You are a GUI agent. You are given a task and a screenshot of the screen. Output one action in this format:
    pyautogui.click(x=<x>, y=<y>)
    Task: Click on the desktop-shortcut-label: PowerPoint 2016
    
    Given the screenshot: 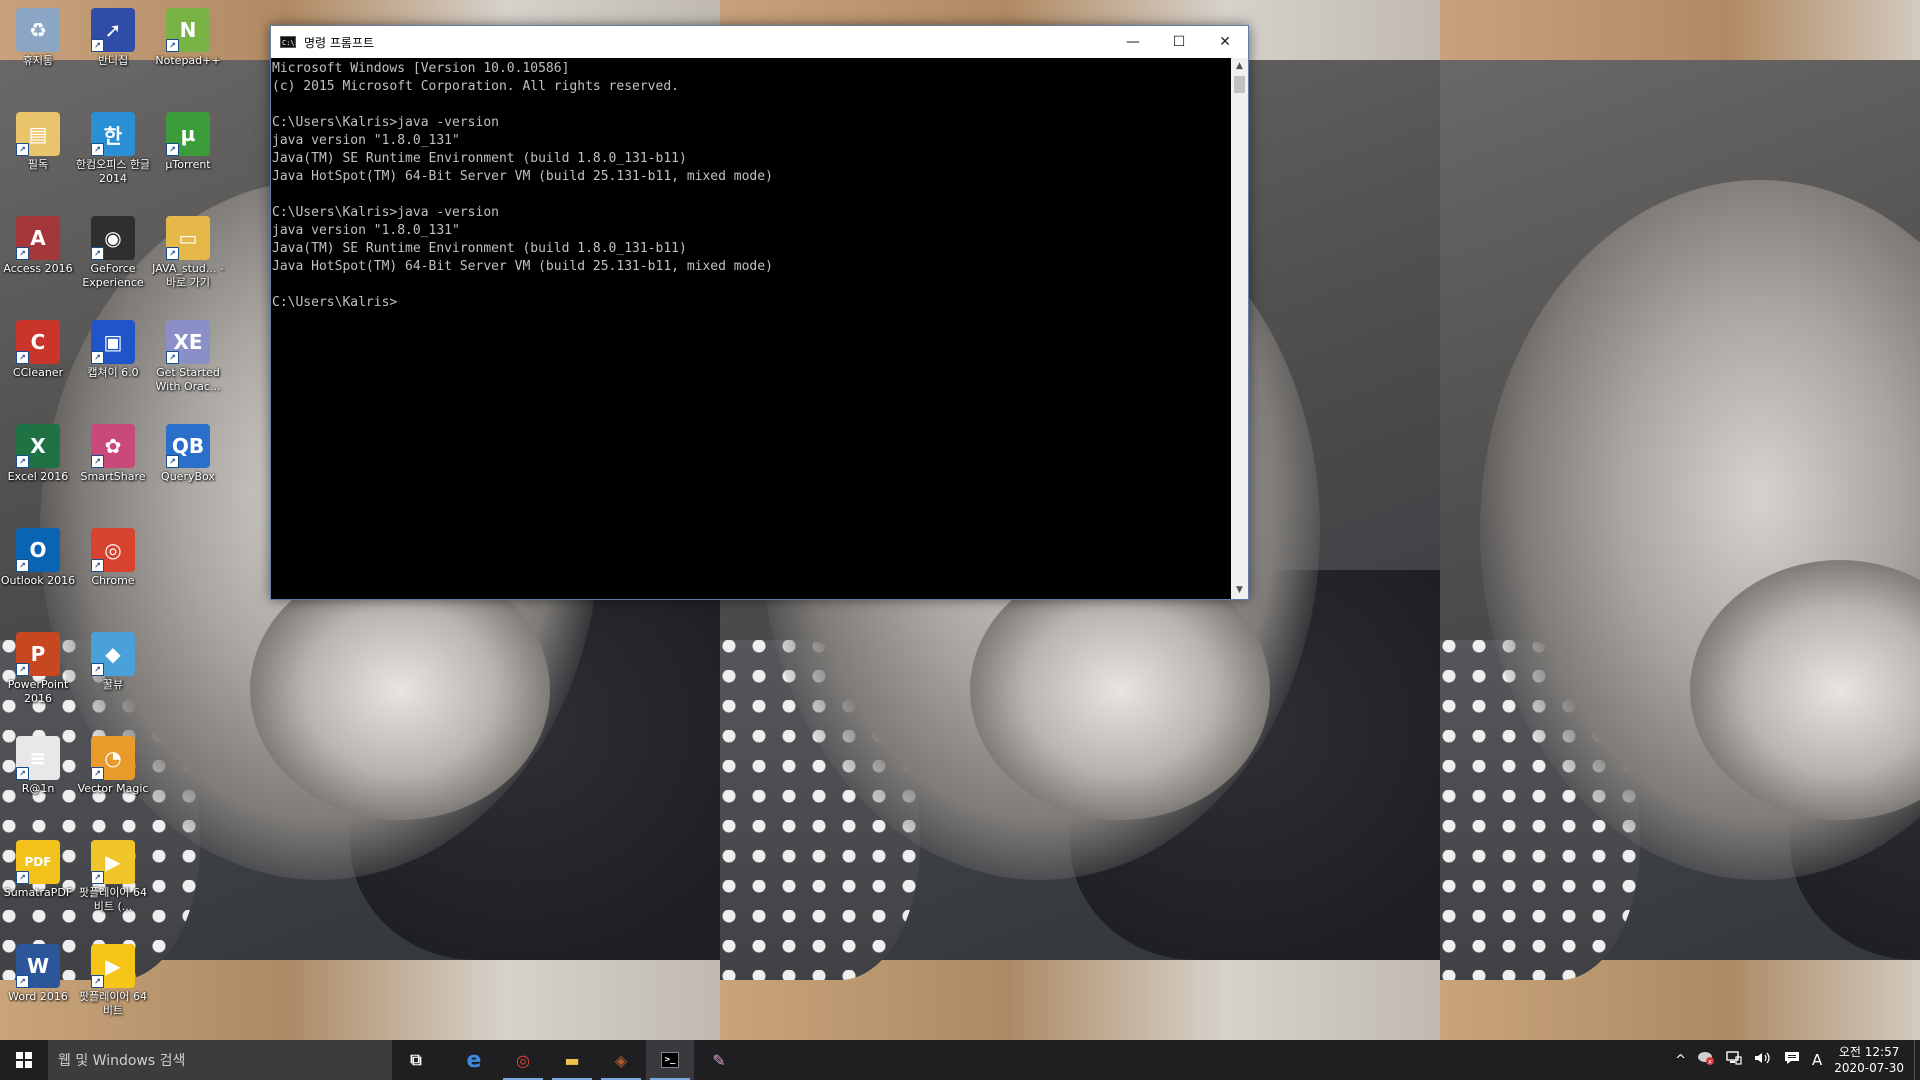 What is the action you would take?
    pyautogui.click(x=38, y=691)
    